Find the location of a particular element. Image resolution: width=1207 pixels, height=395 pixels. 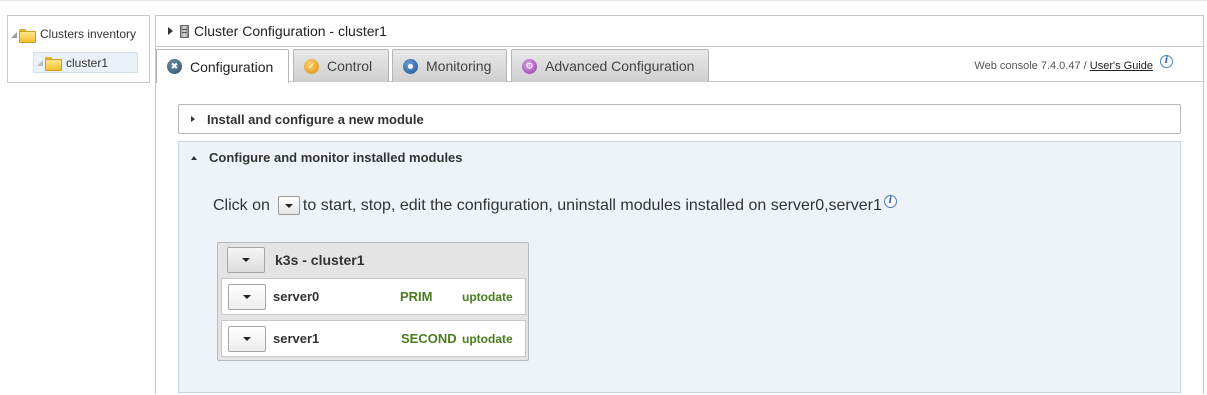

tab-advanced-configuration: ⚙ Advanced Configuration is located at coordinates (610, 65).